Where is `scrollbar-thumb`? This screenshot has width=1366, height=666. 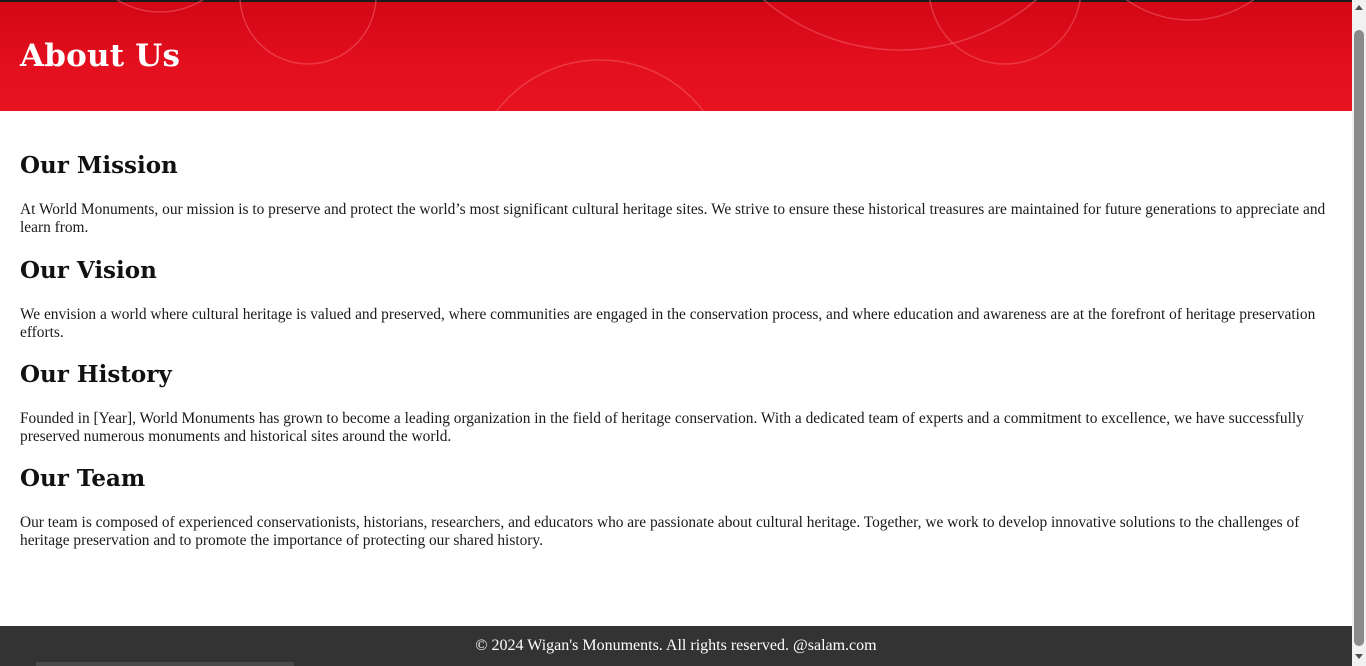 scrollbar-thumb is located at coordinates (1359, 338).